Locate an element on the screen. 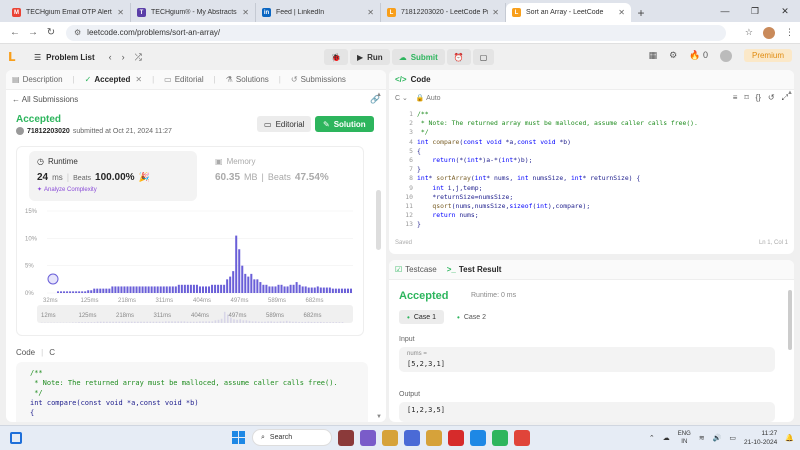  bookmark-star-icon: ☆ is located at coordinates (749, 32).